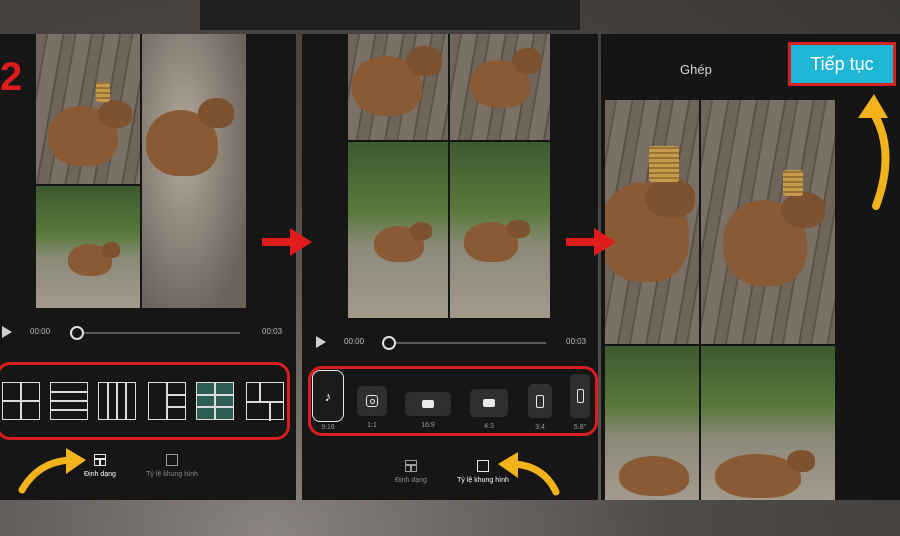 This screenshot has width=900, height=536. I want to click on ratio-label: 16:9, so click(428, 425).